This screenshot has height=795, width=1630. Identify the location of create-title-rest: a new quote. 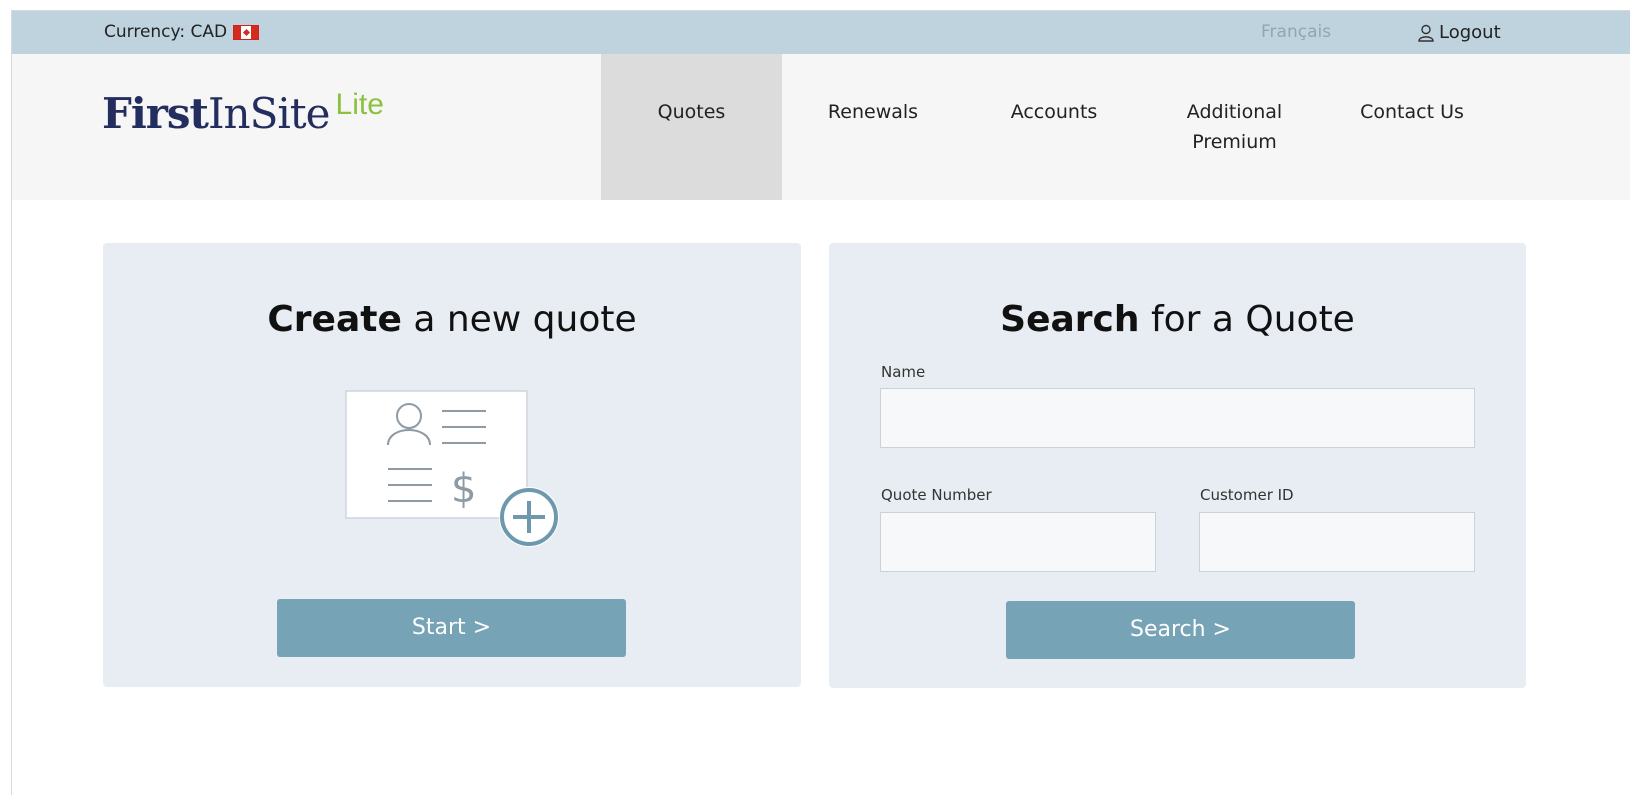
(519, 319).